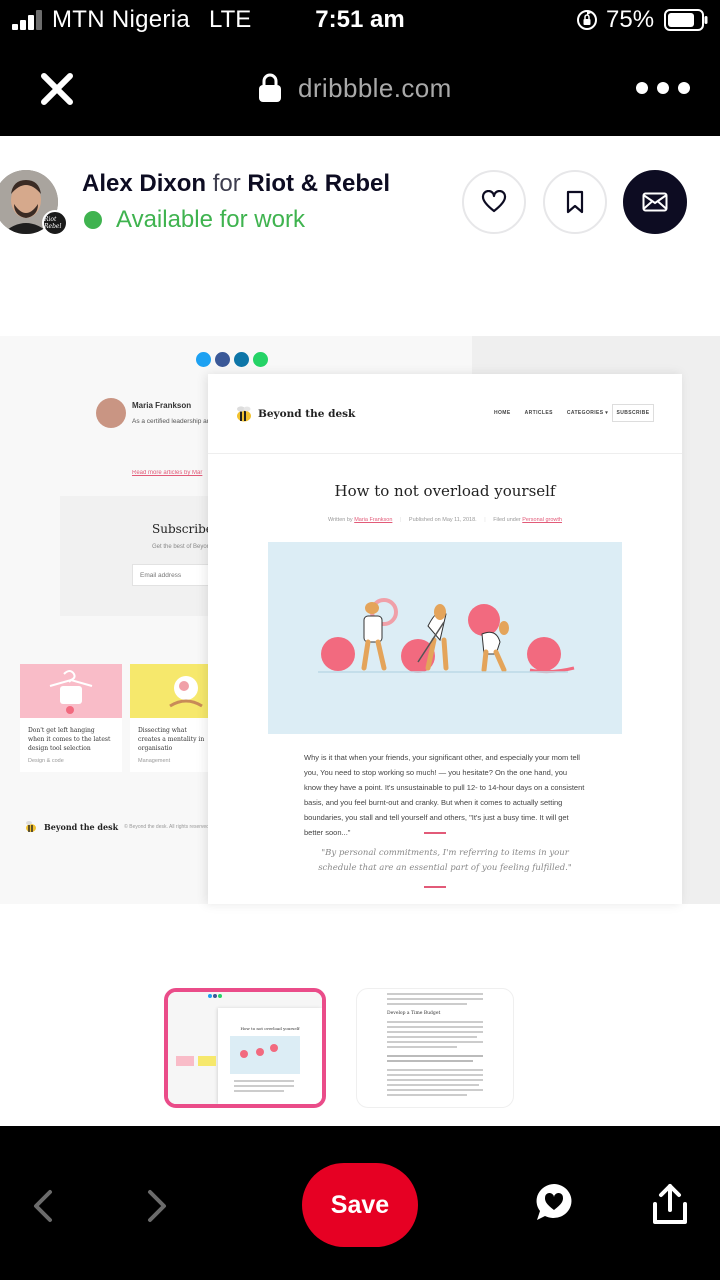 This screenshot has width=720, height=1280. I want to click on article-hero-illustration, so click(445, 638).